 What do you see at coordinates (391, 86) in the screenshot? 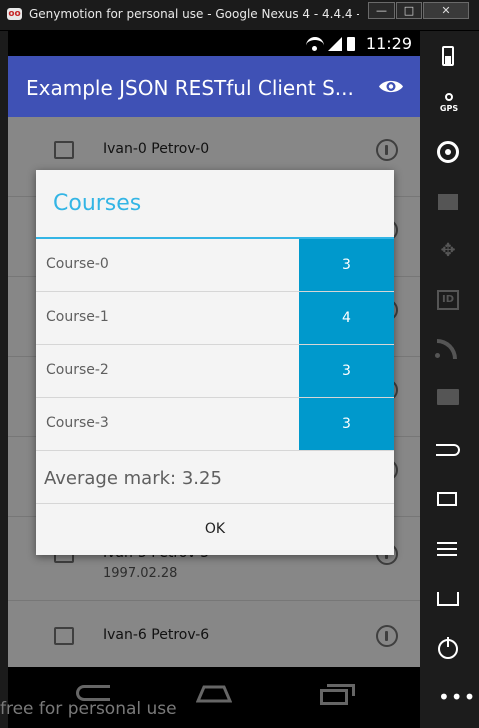
I see `eye-icon` at bounding box center [391, 86].